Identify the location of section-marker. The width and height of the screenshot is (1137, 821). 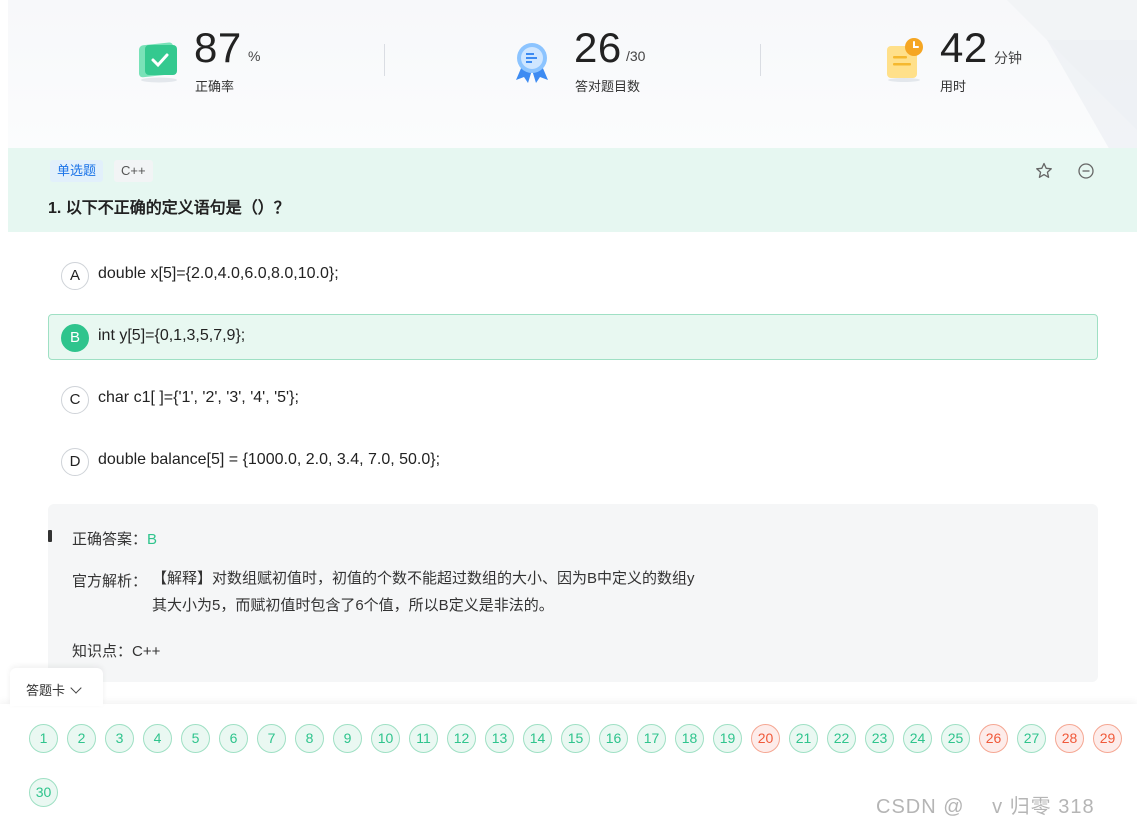
(50, 536).